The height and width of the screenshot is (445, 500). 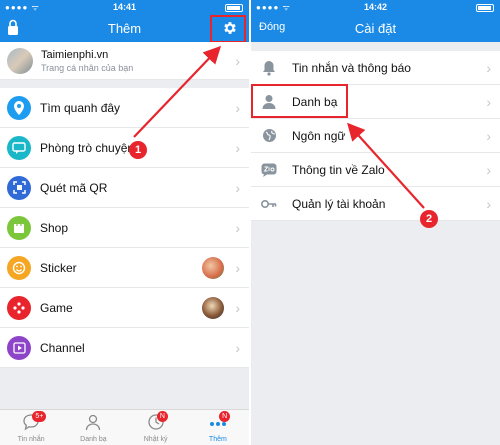 What do you see at coordinates (124, 61) in the screenshot?
I see `profile-row: Taimienphi.vn Trang cá nhân của bạn ›` at bounding box center [124, 61].